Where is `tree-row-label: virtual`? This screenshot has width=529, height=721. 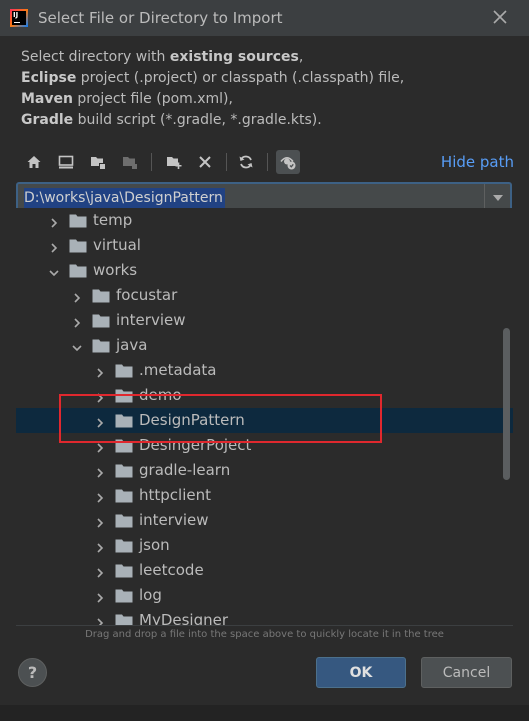
tree-row-label: virtual is located at coordinates (117, 245).